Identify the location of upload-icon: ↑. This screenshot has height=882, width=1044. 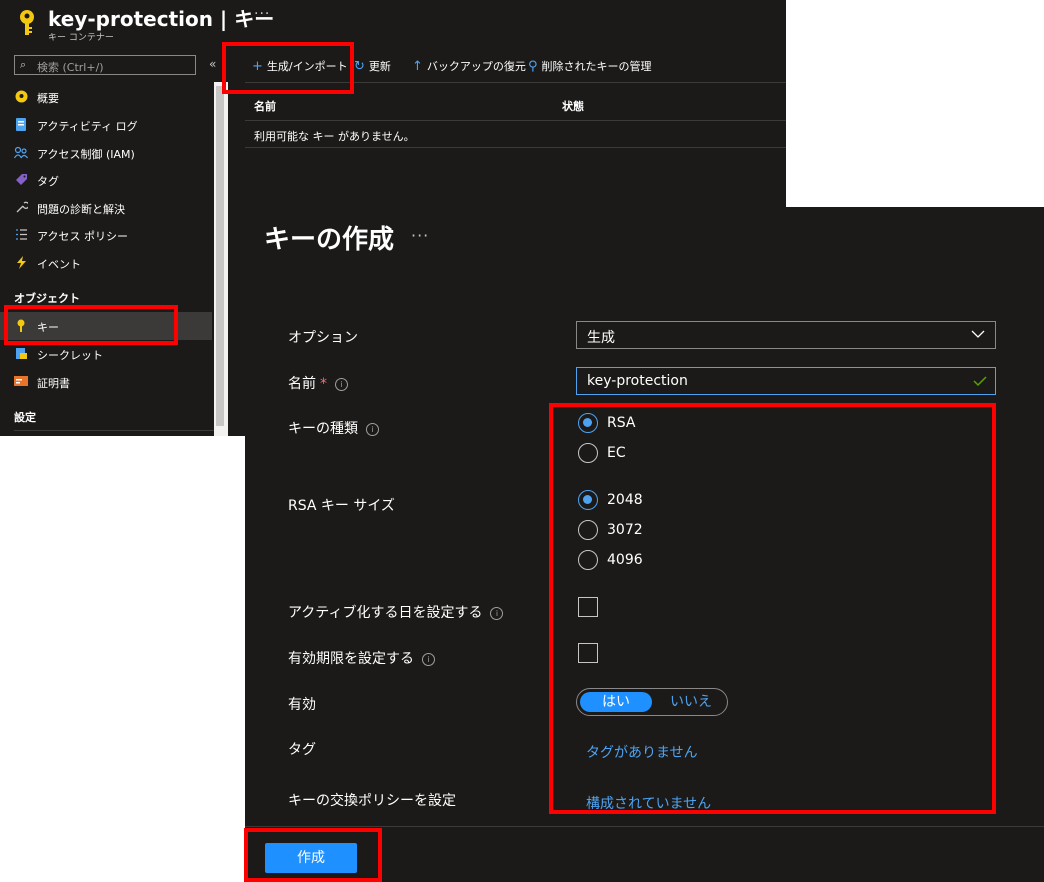
(417, 66).